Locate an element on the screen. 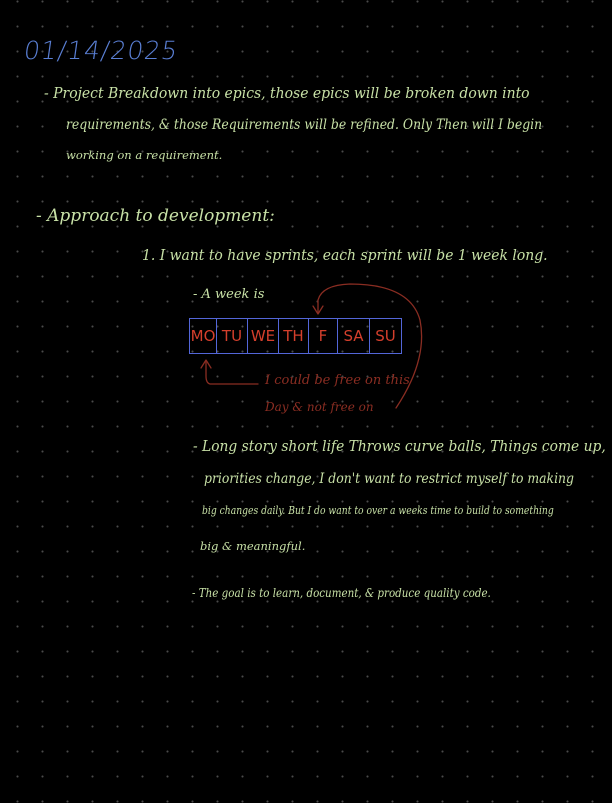 The height and width of the screenshot is (803, 612). note-date: 01/14/2025 is located at coordinates (101, 50).